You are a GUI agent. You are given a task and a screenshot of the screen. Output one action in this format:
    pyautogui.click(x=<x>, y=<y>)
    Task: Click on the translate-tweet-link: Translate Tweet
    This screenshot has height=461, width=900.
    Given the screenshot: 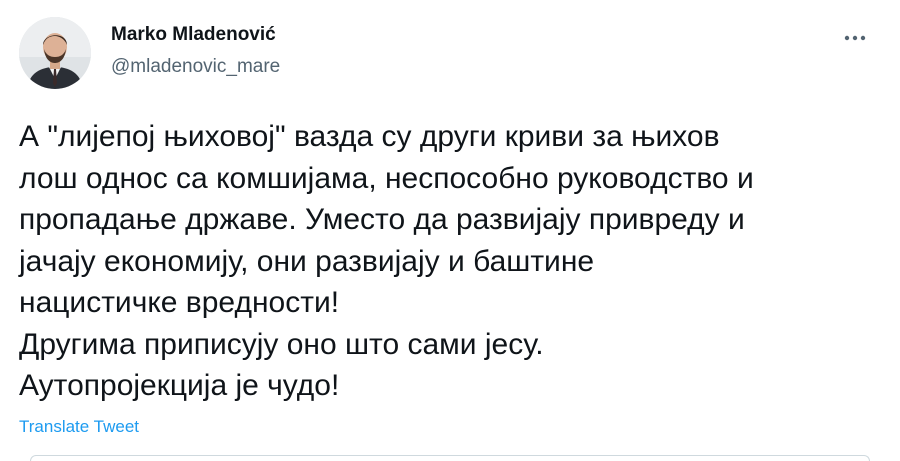 What is the action you would take?
    pyautogui.click(x=79, y=427)
    